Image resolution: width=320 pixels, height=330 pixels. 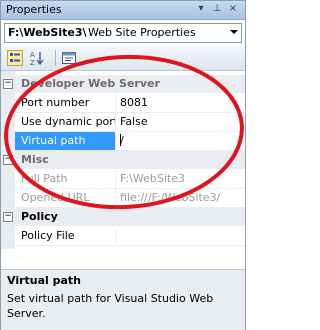 I want to click on property-value: file:///F:/WebSite3/, so click(x=170, y=197).